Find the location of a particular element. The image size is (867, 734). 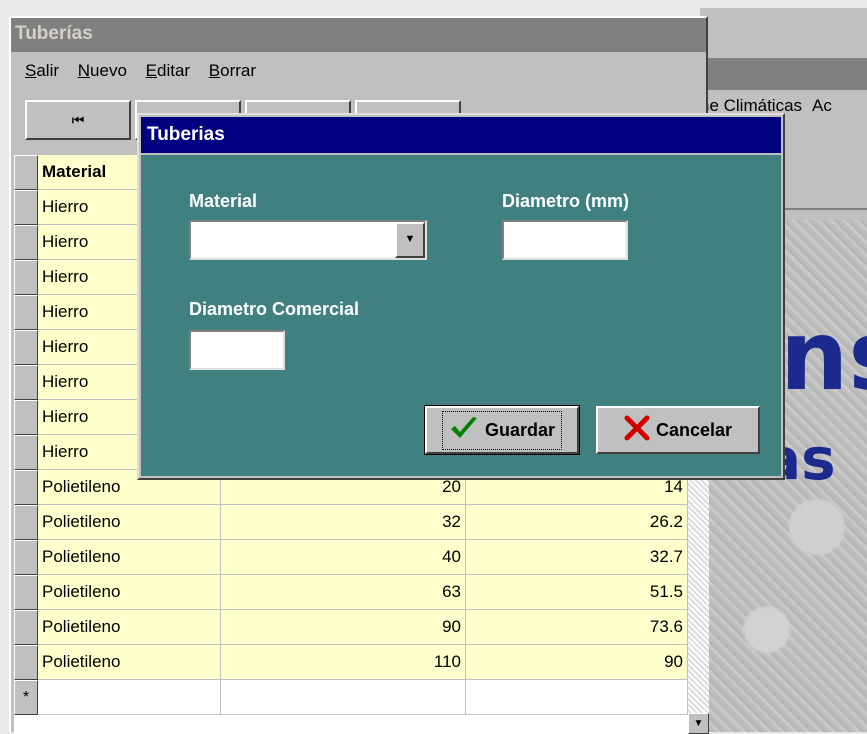

background-heading-fragment: ns is located at coordinates (823, 356).